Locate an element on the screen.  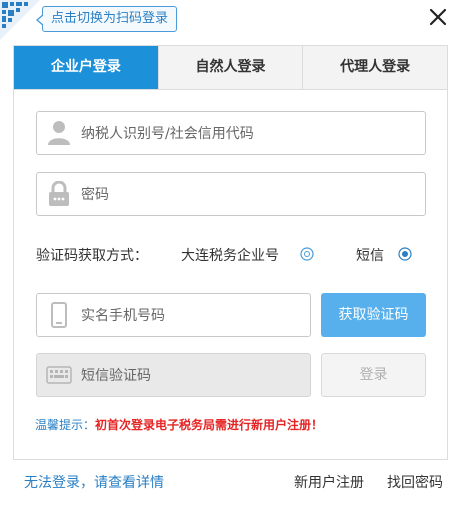
qr-switch-tooltip: 点击切换为扫码登录 is located at coordinates (106, 19).